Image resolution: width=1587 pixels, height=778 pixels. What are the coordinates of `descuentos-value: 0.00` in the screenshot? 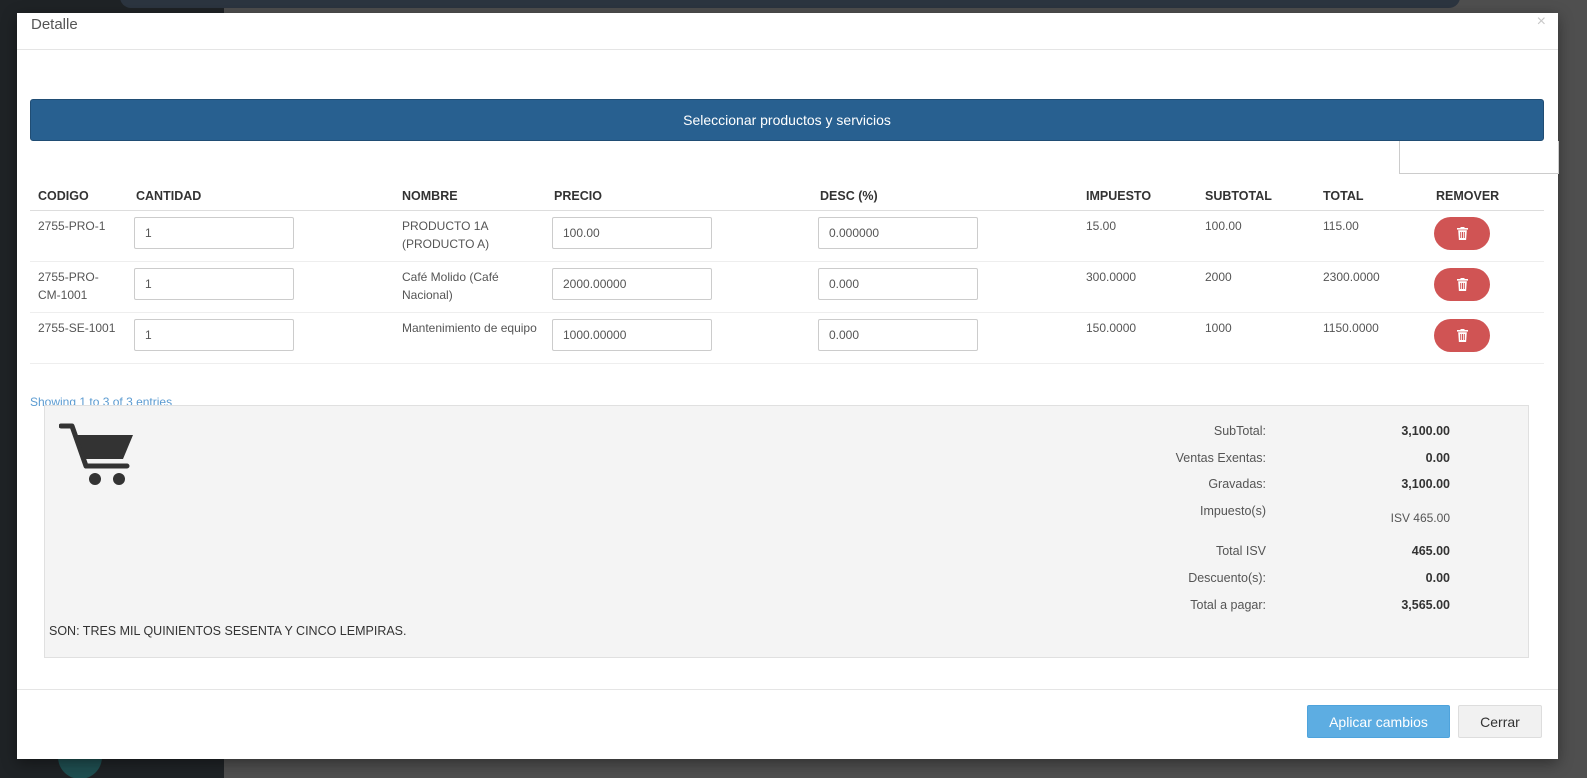 It's located at (1437, 578).